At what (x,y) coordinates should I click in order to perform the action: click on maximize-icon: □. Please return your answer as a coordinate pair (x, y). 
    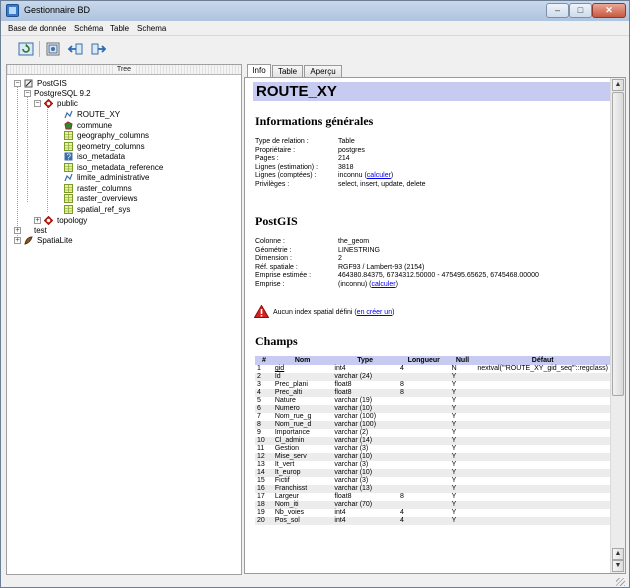
    Looking at the image, I should click on (580, 10).